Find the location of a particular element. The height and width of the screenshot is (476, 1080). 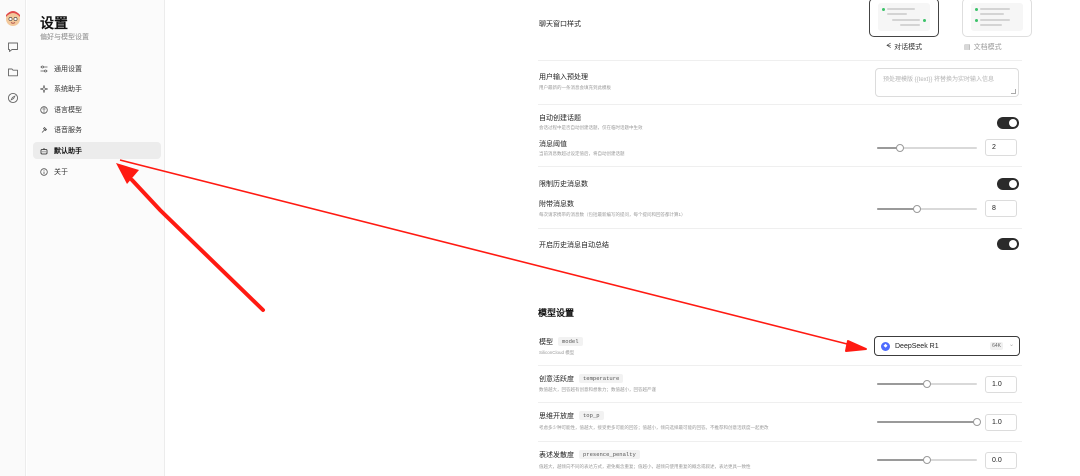

msg-threshold-title: 消息阈值 is located at coordinates (553, 144).